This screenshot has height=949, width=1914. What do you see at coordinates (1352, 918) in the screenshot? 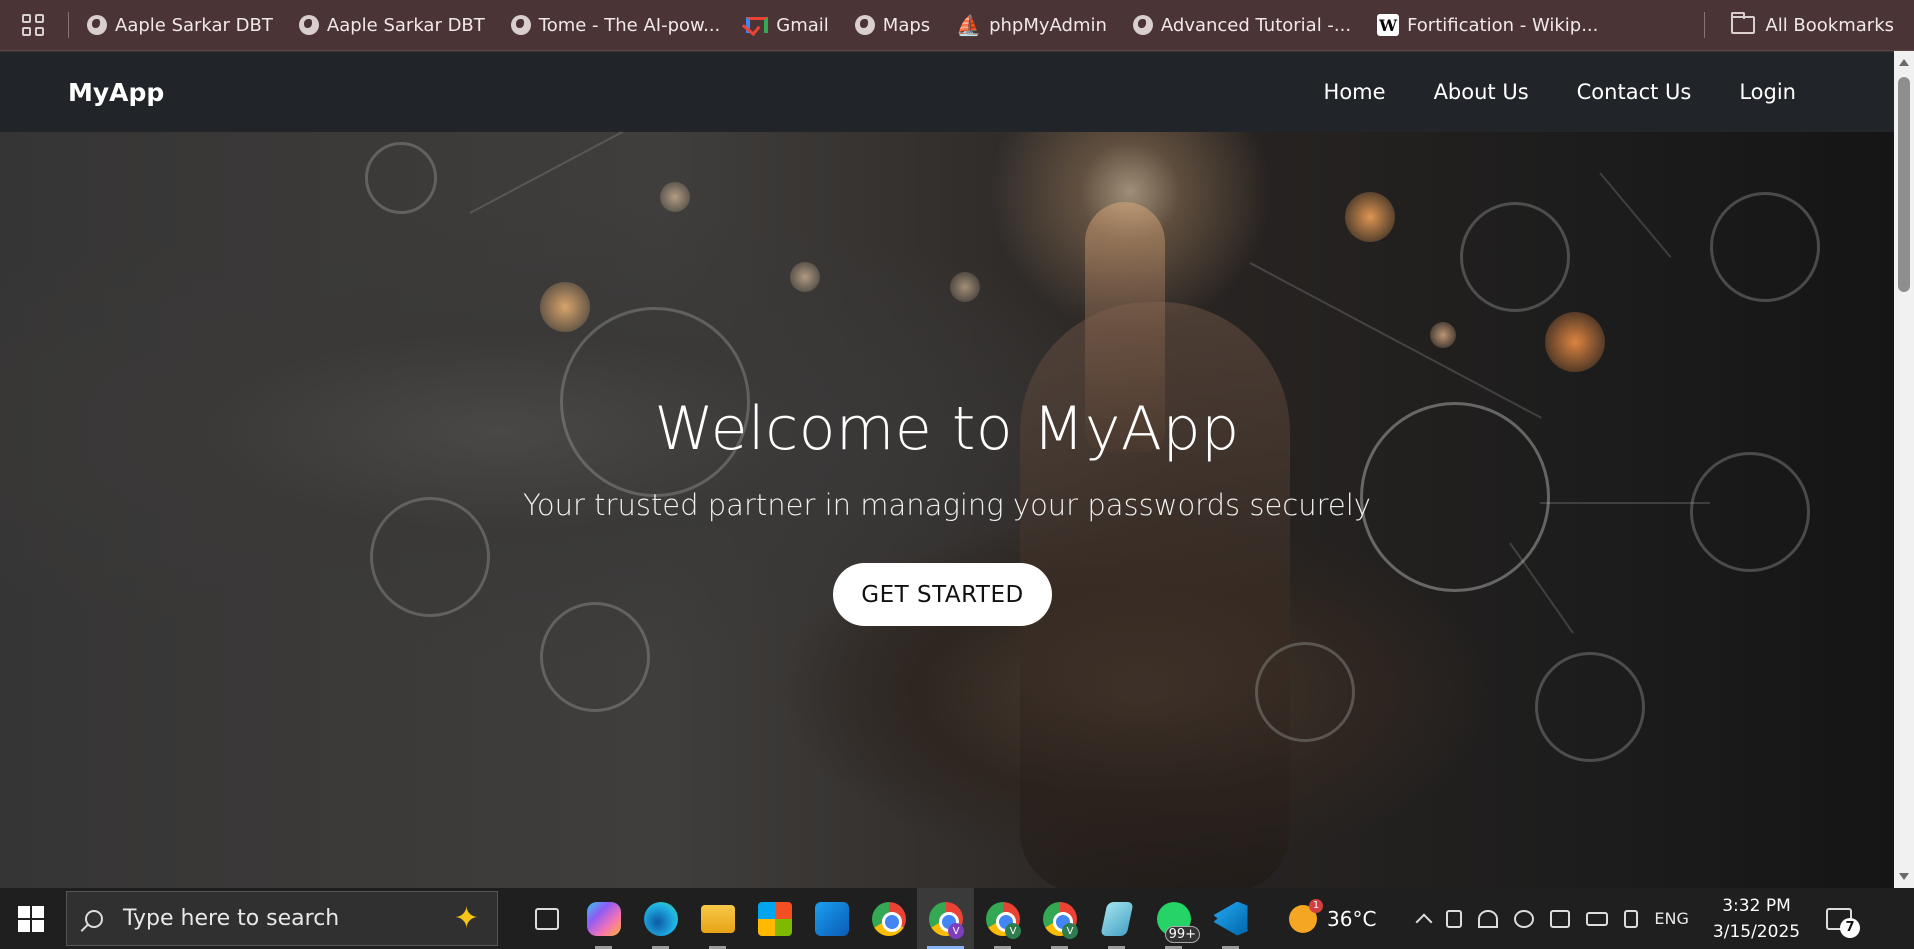
I see `weather-temp: 36°C` at bounding box center [1352, 918].